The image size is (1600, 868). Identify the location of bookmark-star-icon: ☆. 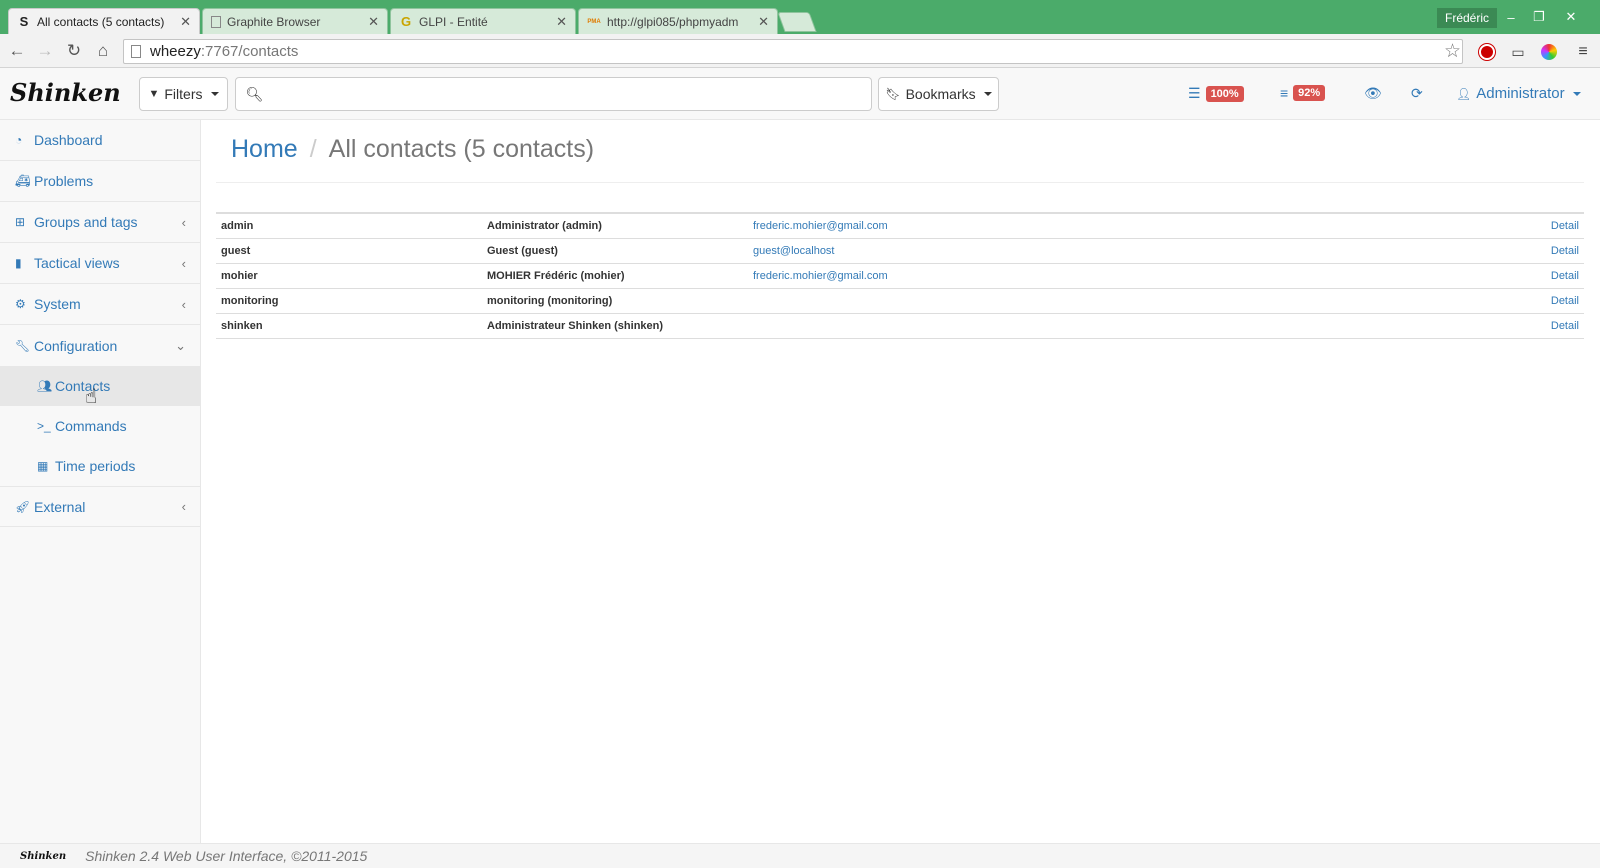
(1452, 51).